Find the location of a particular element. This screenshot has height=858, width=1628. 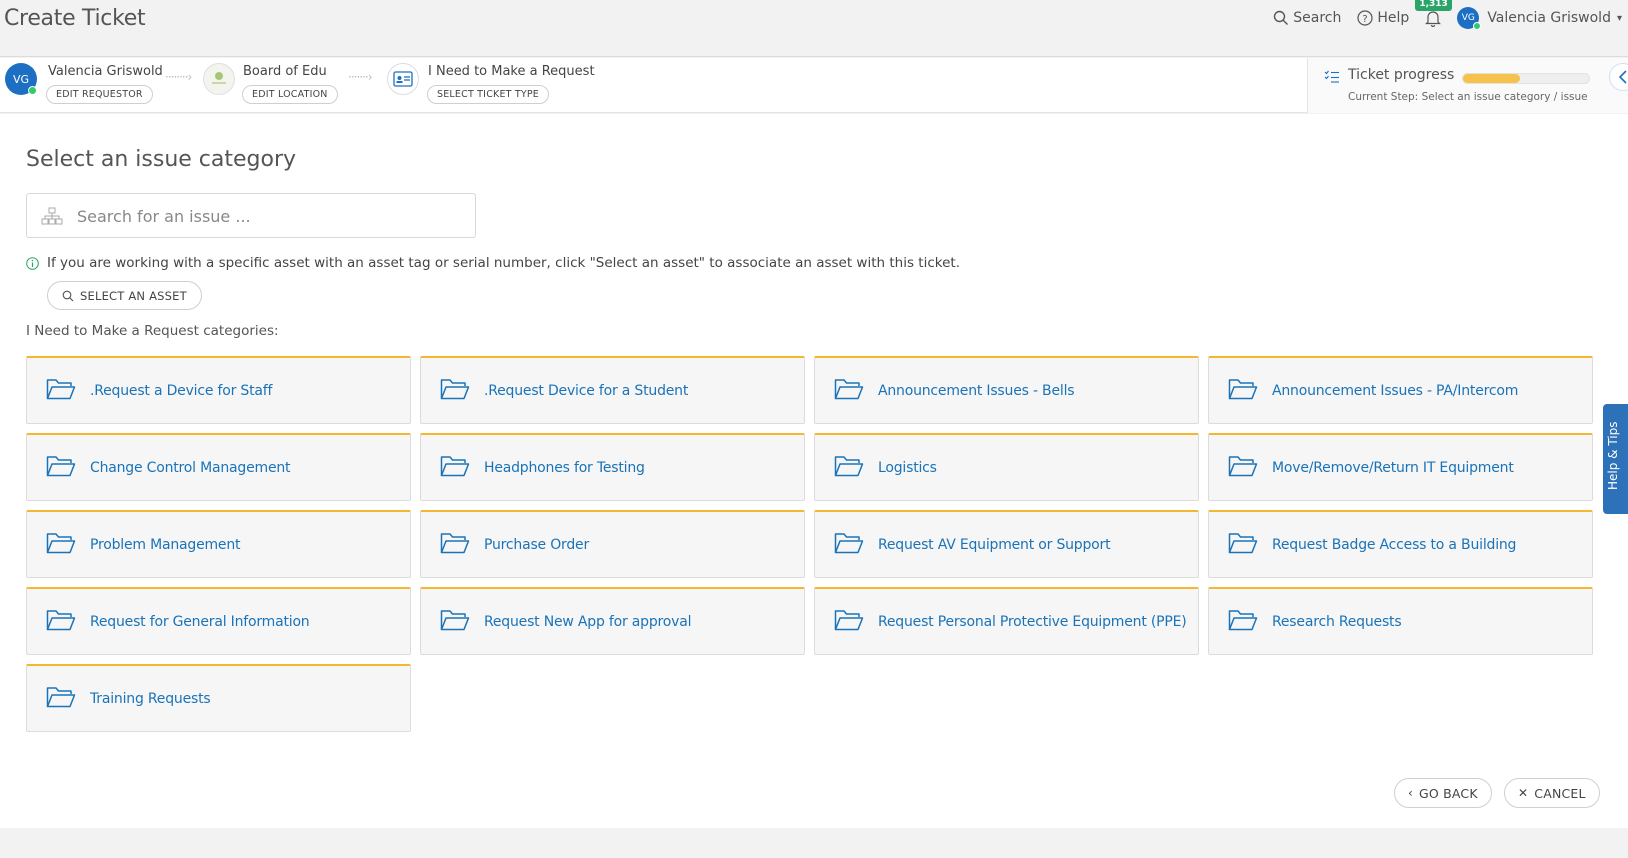

go-back-button: ‹ GO BACK is located at coordinates (1443, 793).